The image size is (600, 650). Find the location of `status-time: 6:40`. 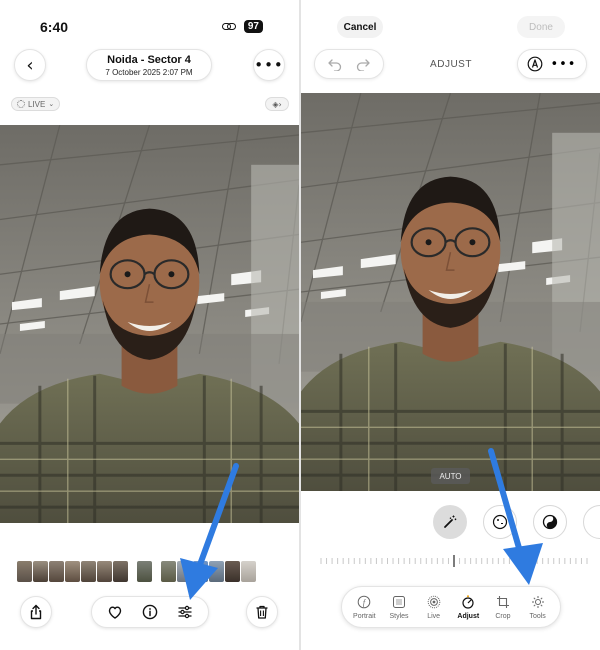

status-time: 6:40 is located at coordinates (54, 27).